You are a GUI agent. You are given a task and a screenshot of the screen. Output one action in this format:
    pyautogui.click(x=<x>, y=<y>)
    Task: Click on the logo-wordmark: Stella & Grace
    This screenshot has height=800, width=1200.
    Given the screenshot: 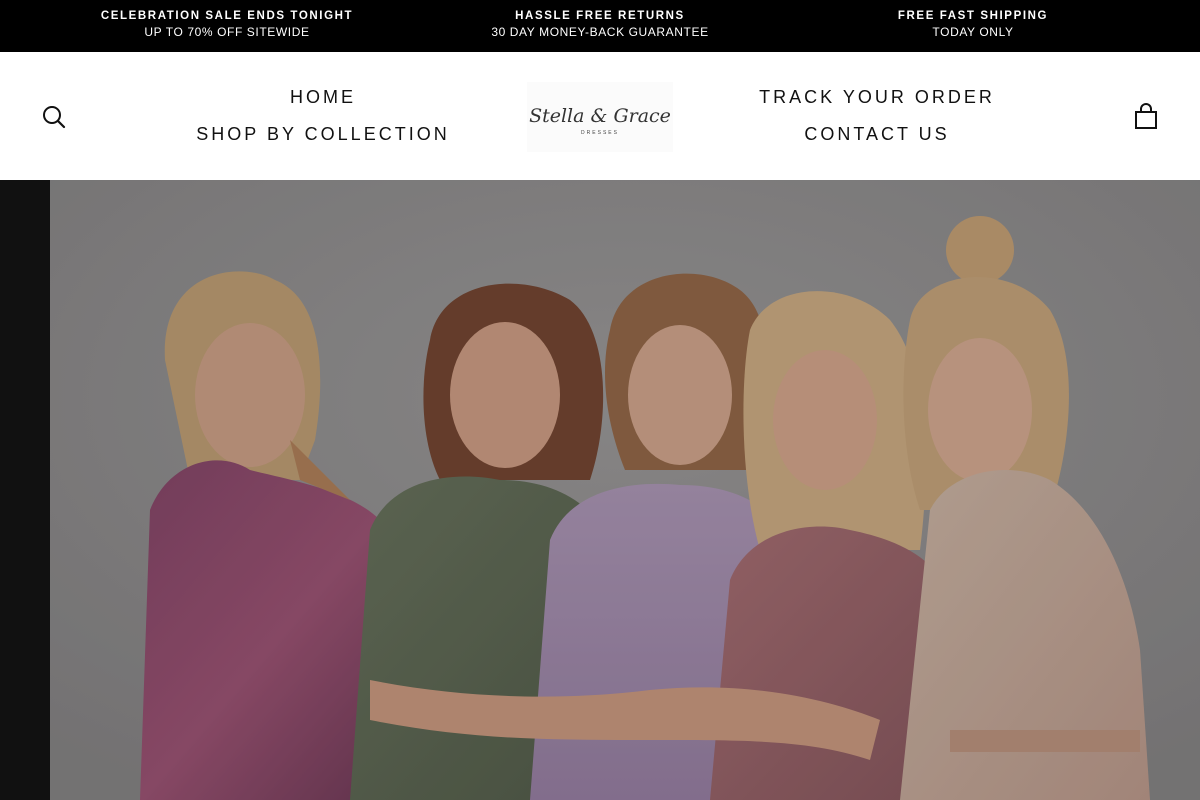 What is the action you would take?
    pyautogui.click(x=600, y=116)
    